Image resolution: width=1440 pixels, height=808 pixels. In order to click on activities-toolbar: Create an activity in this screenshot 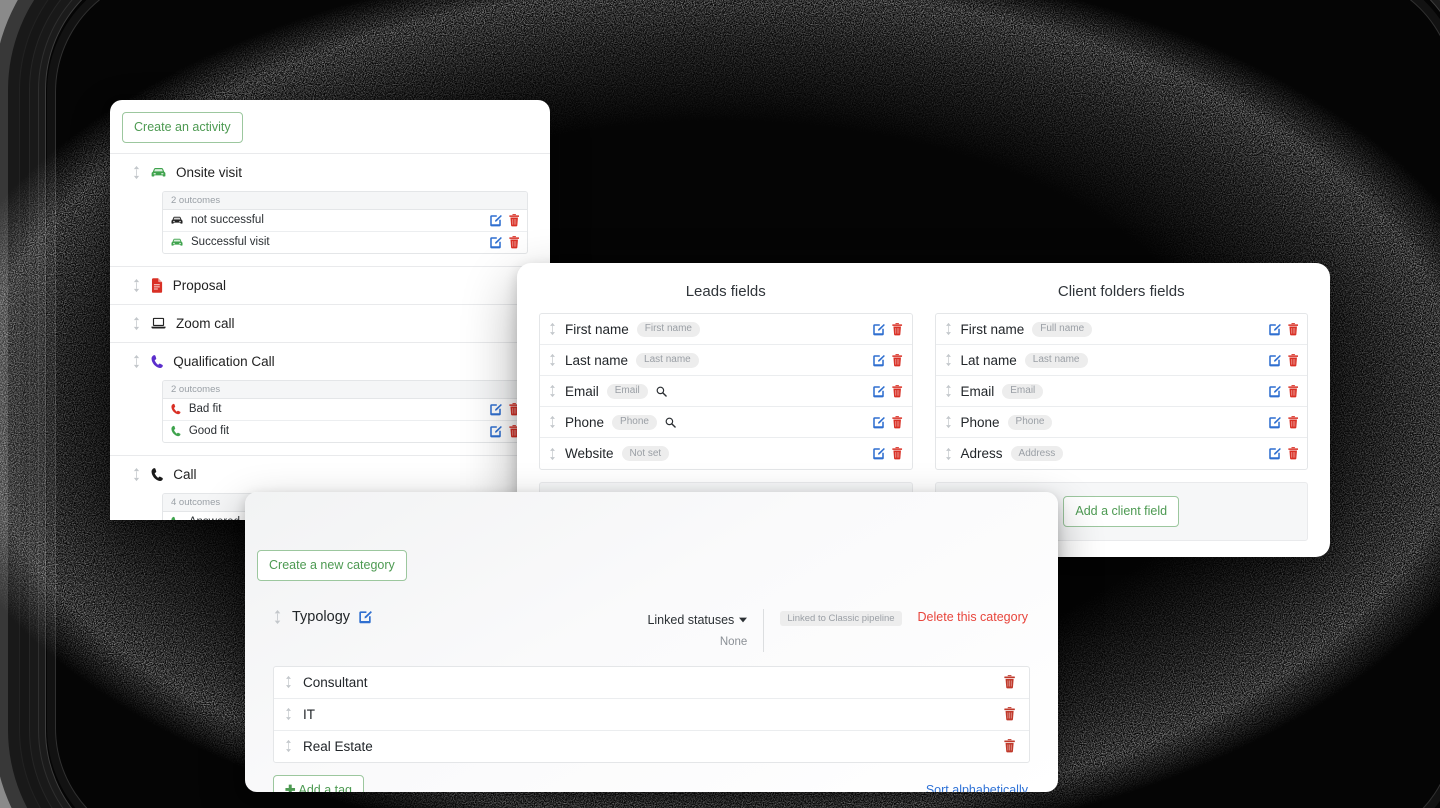, I will do `click(330, 126)`.